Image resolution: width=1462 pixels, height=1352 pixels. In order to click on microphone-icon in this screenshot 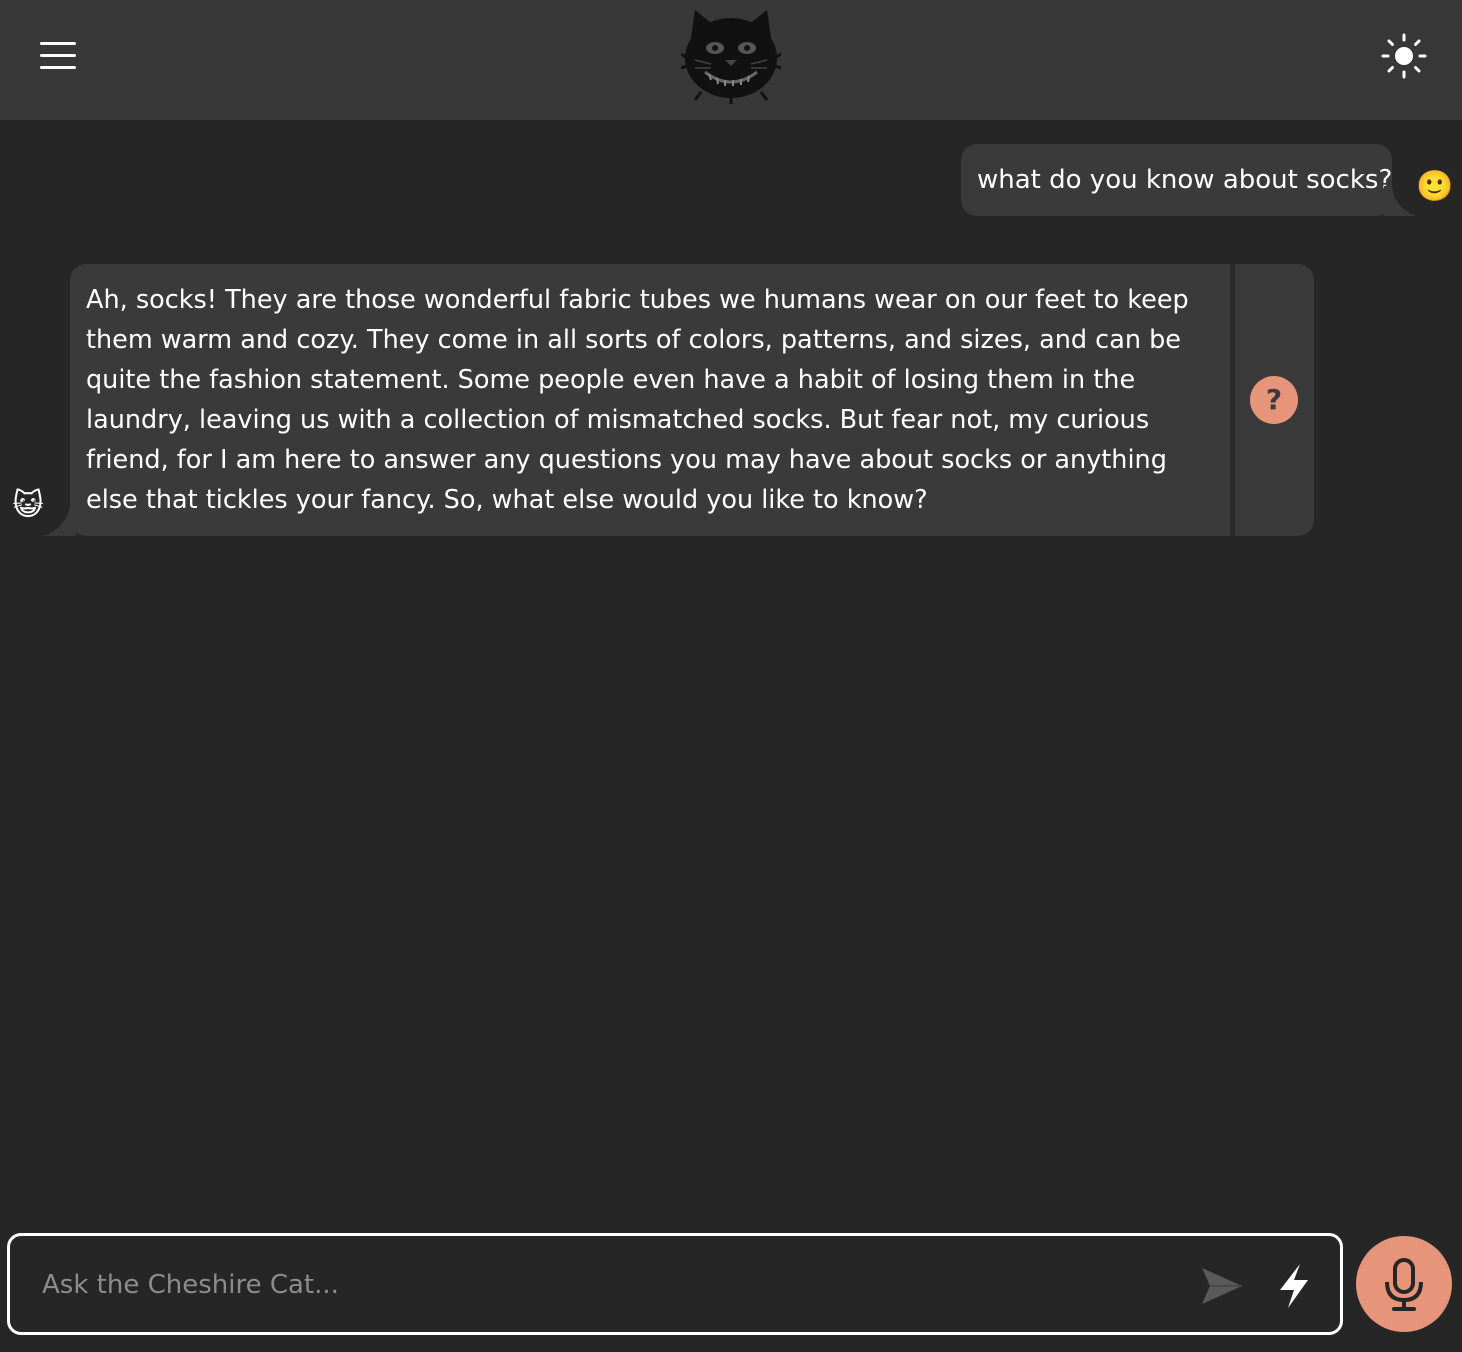, I will do `click(1404, 1284)`.